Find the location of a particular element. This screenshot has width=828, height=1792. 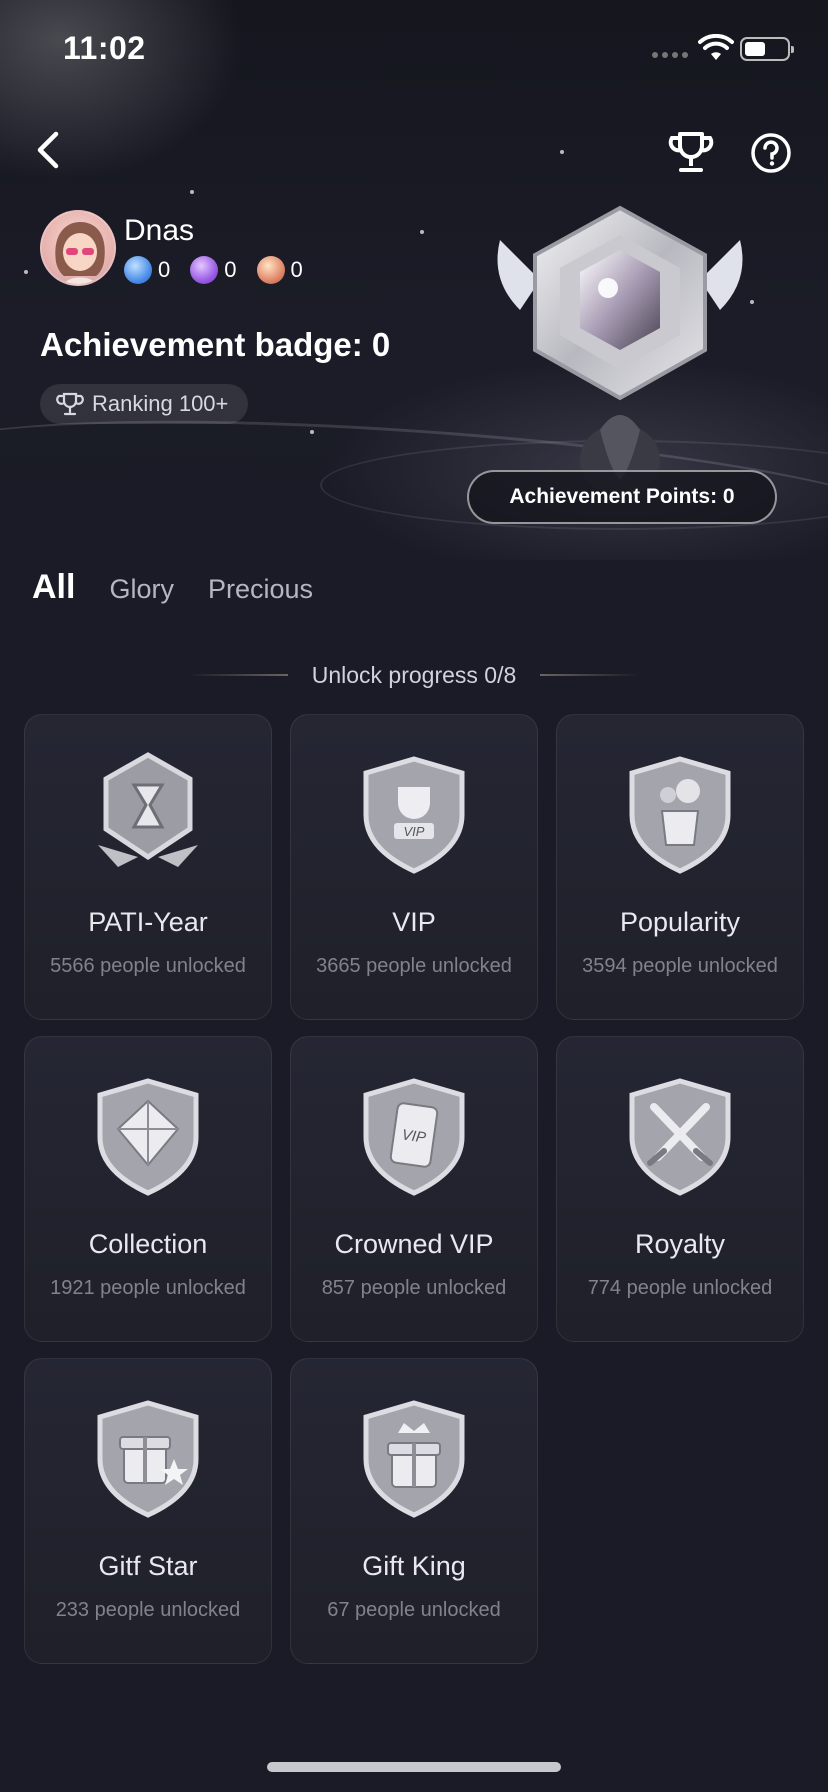

tab-all: All is located at coordinates (53, 587).